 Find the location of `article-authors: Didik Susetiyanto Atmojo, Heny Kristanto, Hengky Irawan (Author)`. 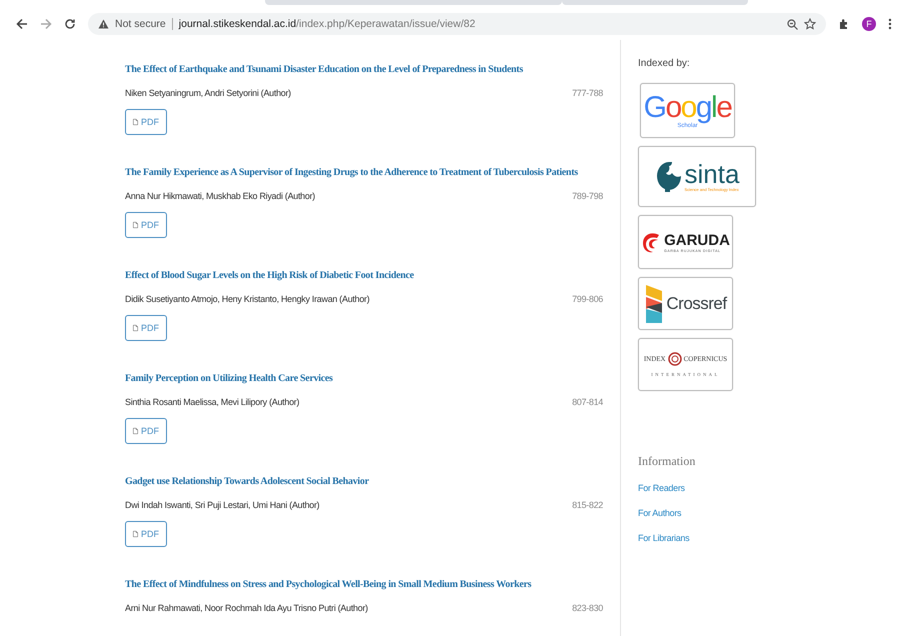

article-authors: Didik Susetiyanto Atmojo, Heny Kristanto, Hengky Irawan (Author) is located at coordinates (247, 299).